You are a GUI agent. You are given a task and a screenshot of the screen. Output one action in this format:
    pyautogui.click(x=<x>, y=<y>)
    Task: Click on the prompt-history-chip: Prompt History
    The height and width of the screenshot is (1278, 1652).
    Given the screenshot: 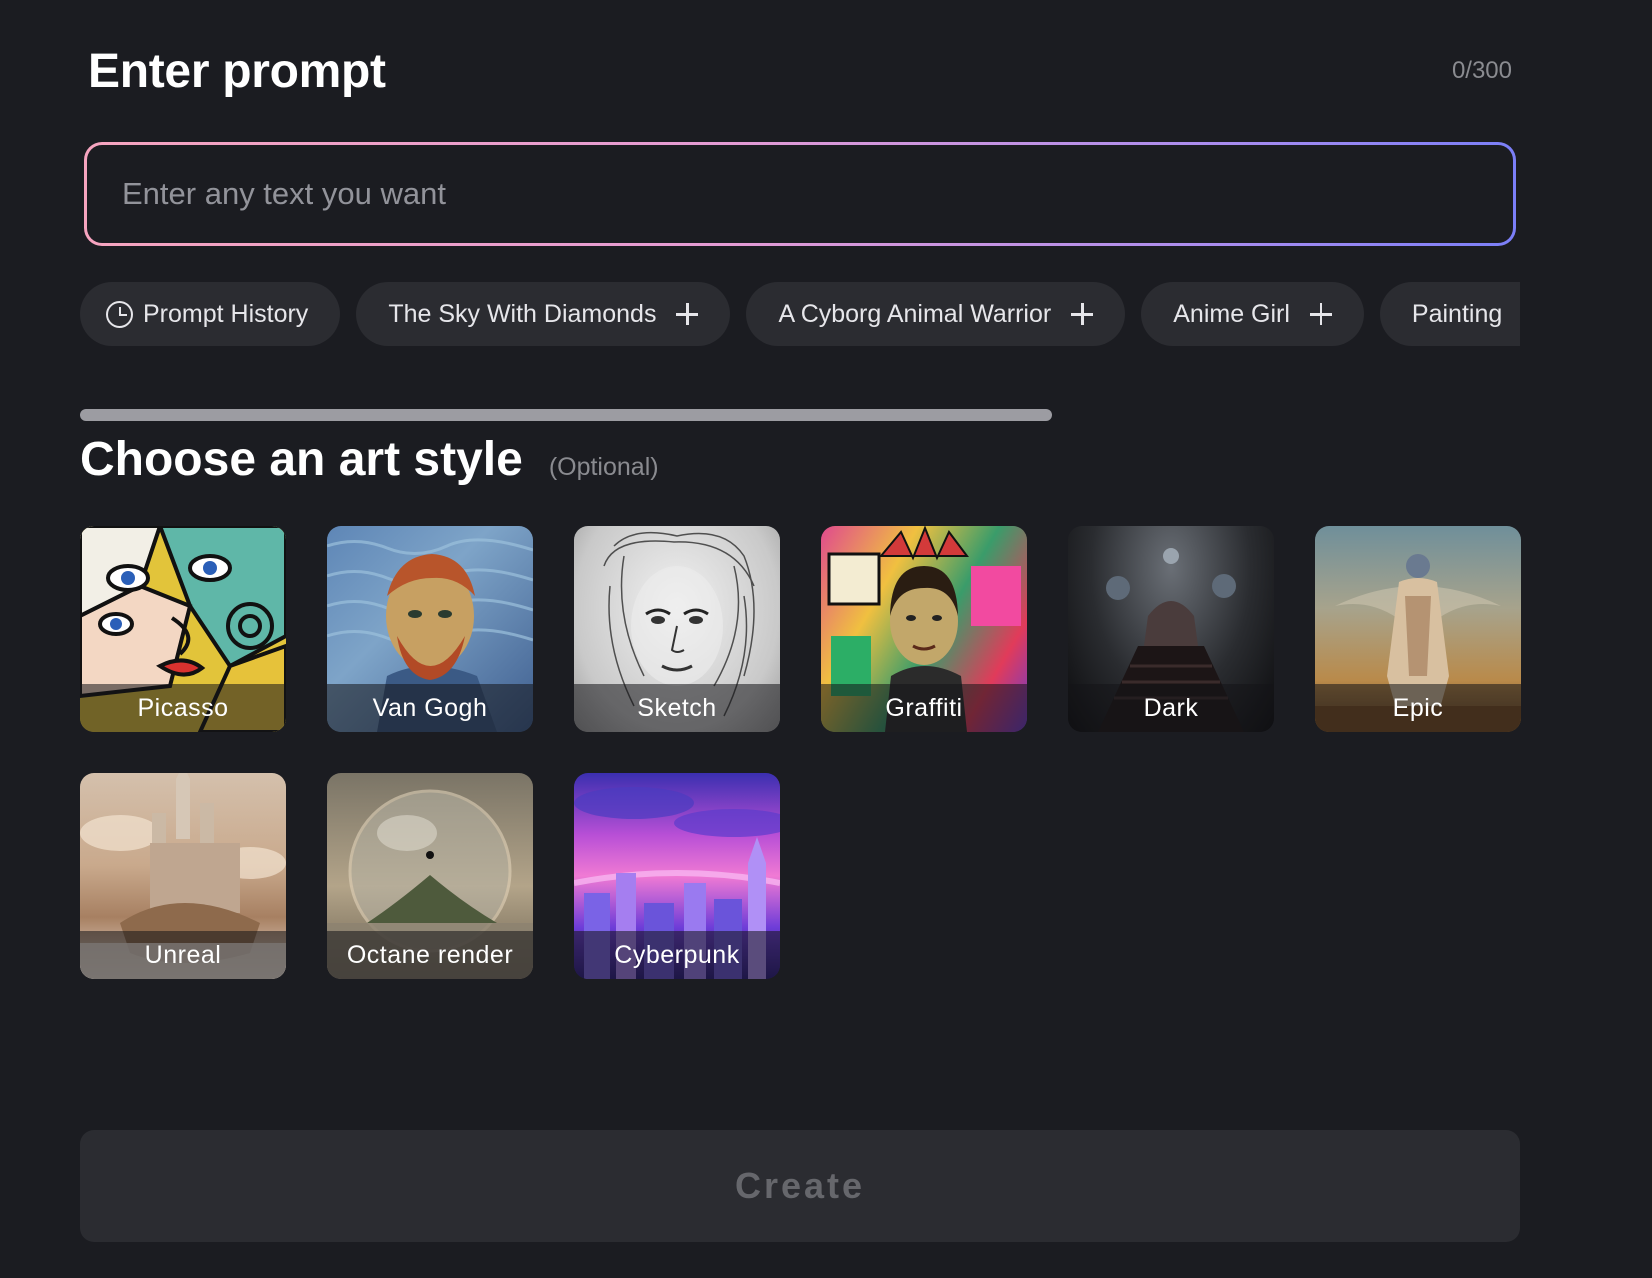 What is the action you would take?
    pyautogui.click(x=210, y=314)
    